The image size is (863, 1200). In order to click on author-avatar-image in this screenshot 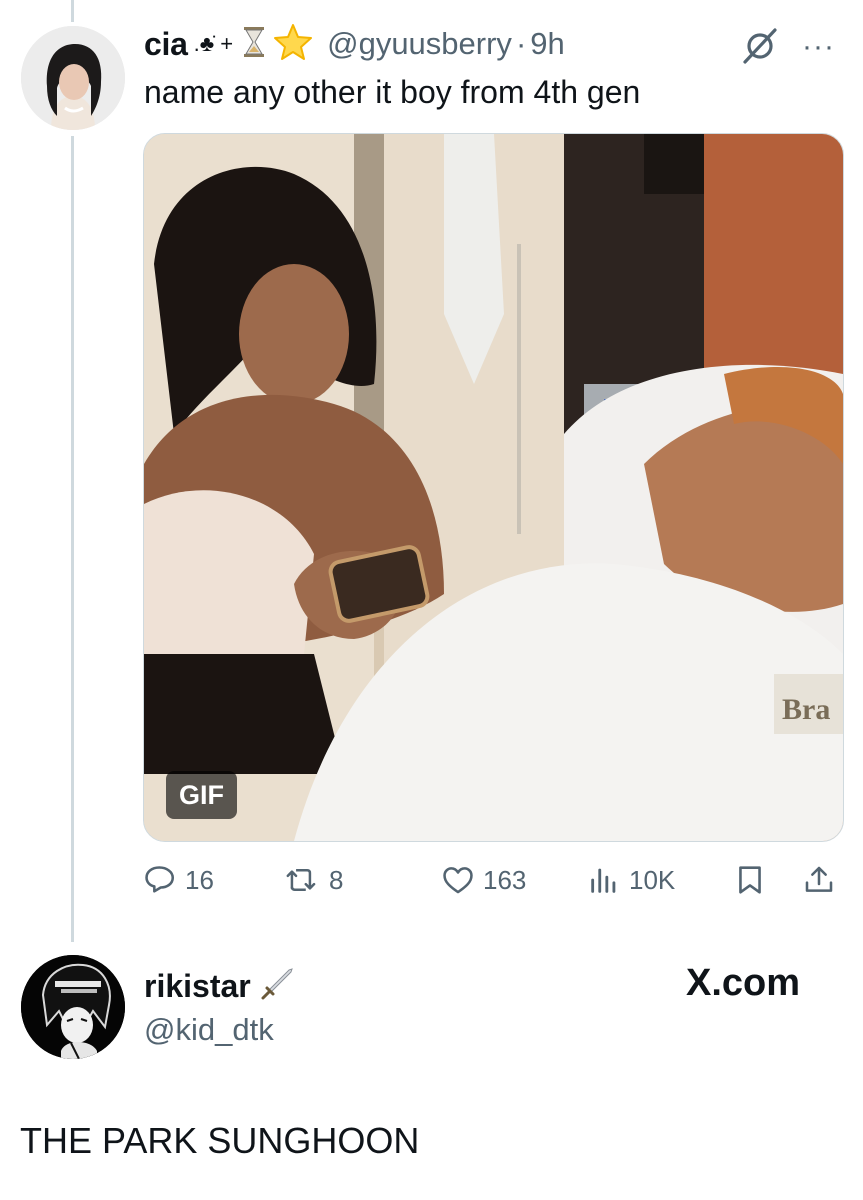, I will do `click(73, 78)`.